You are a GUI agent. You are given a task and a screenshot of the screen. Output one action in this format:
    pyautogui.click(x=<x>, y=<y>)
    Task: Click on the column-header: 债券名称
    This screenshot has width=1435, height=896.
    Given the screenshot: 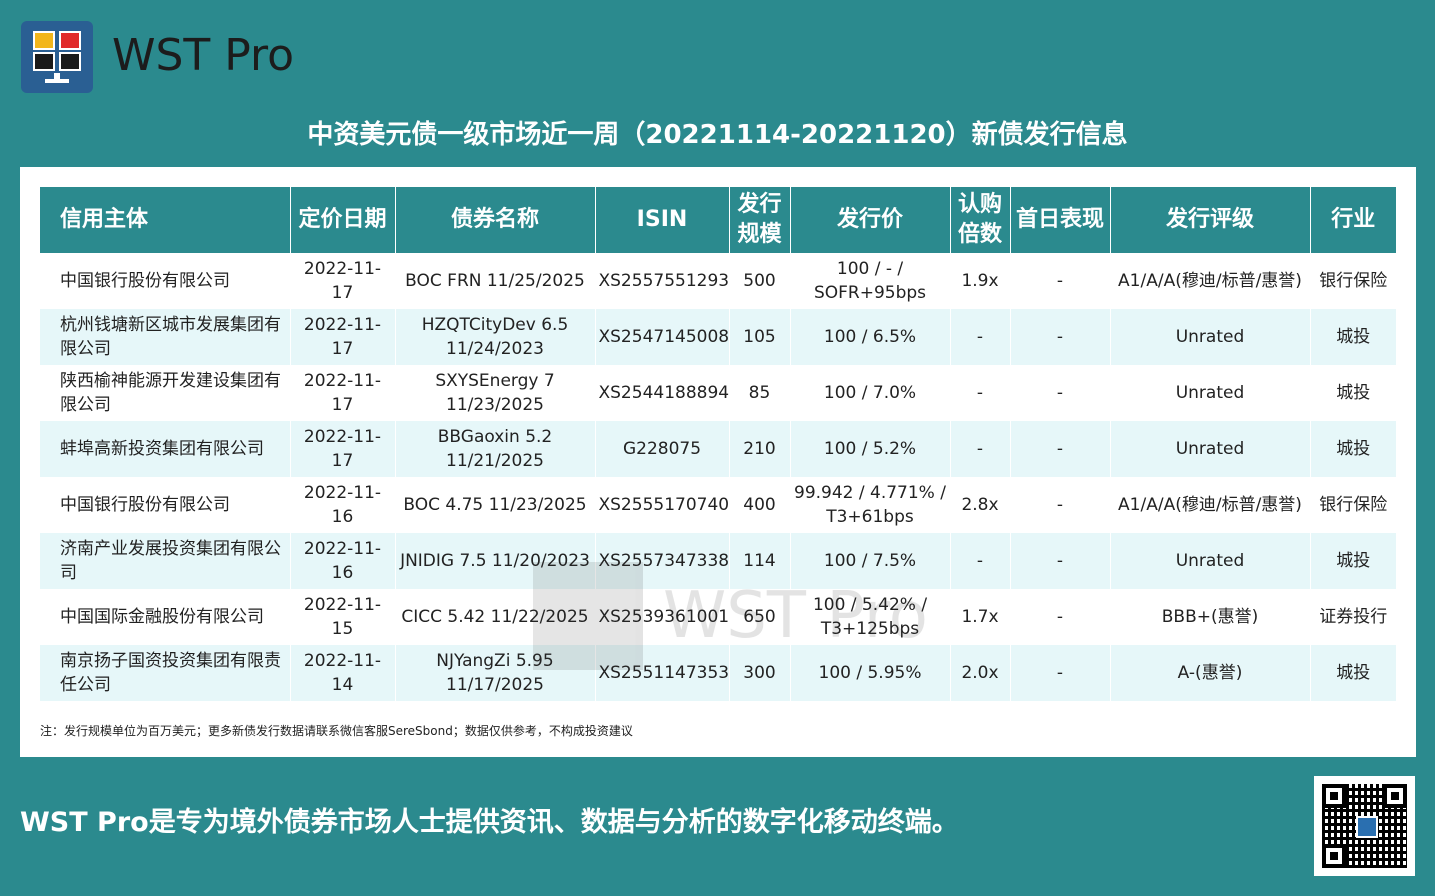 What is the action you would take?
    pyautogui.click(x=494, y=220)
    